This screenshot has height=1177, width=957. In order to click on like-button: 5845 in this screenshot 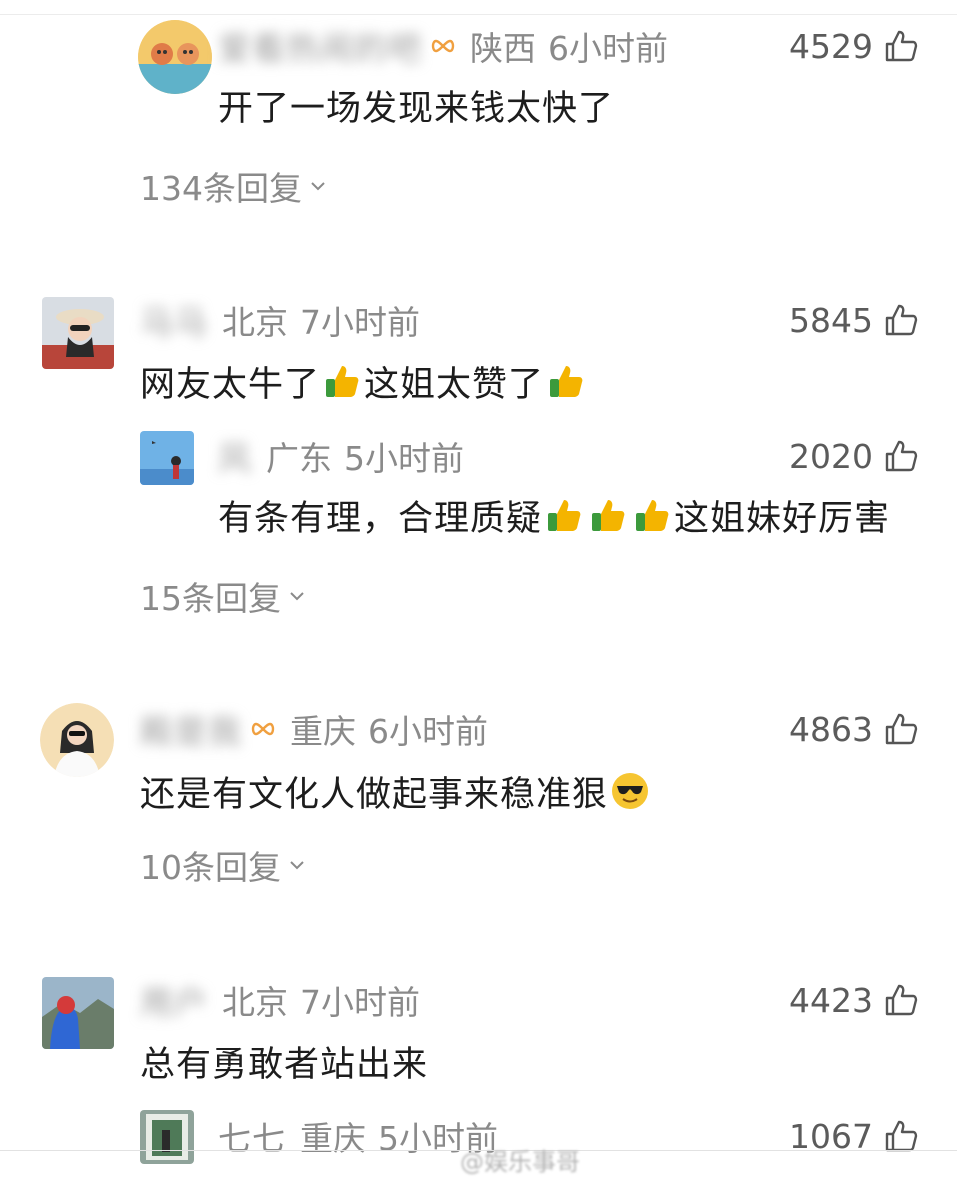, I will do `click(854, 320)`.